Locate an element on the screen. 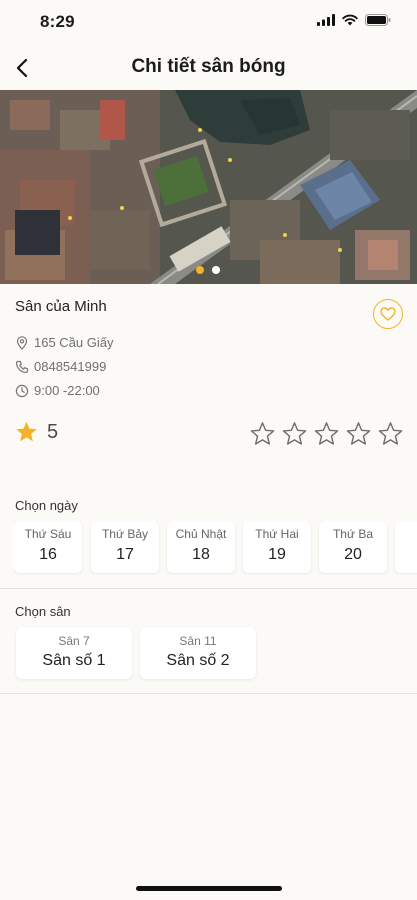  rating-value: 5 is located at coordinates (53, 431).